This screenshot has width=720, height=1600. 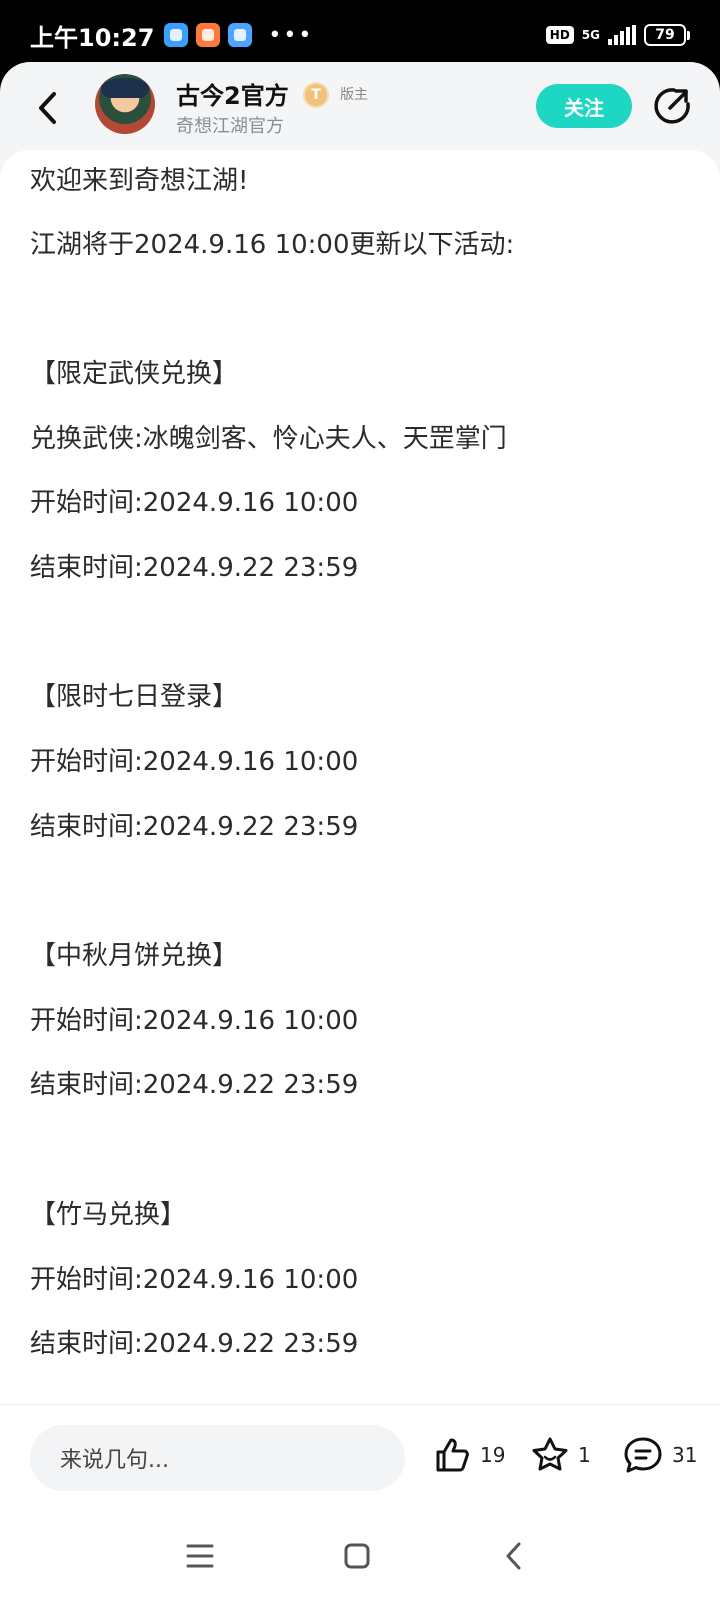 What do you see at coordinates (240, 35) in the screenshot?
I see `cloud-notification-icon` at bounding box center [240, 35].